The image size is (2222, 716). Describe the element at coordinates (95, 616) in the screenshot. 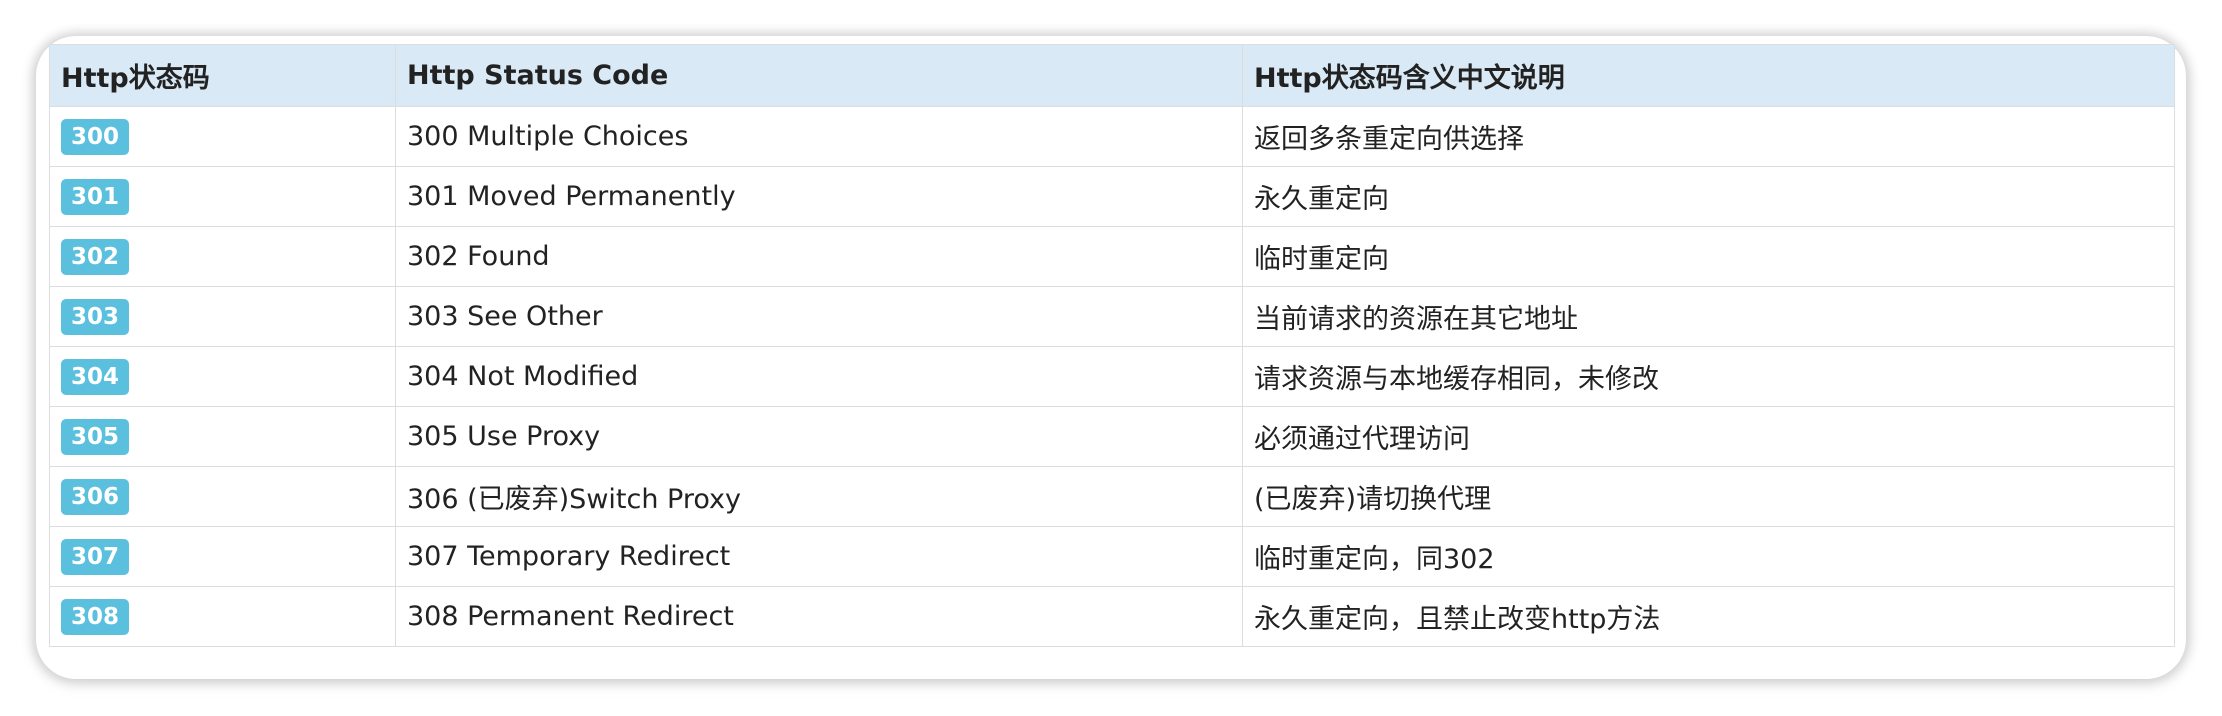

I see `status-badge: 308` at that location.